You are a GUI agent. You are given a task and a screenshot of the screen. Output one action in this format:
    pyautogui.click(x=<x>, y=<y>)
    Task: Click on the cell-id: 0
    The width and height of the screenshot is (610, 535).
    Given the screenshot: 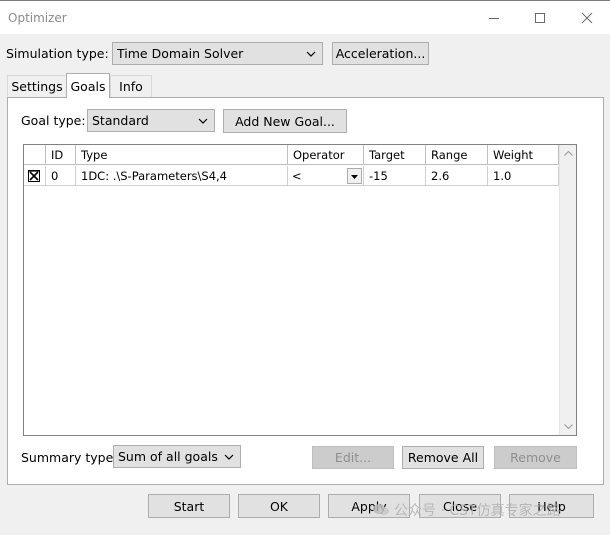 What is the action you would take?
    pyautogui.click(x=61, y=176)
    